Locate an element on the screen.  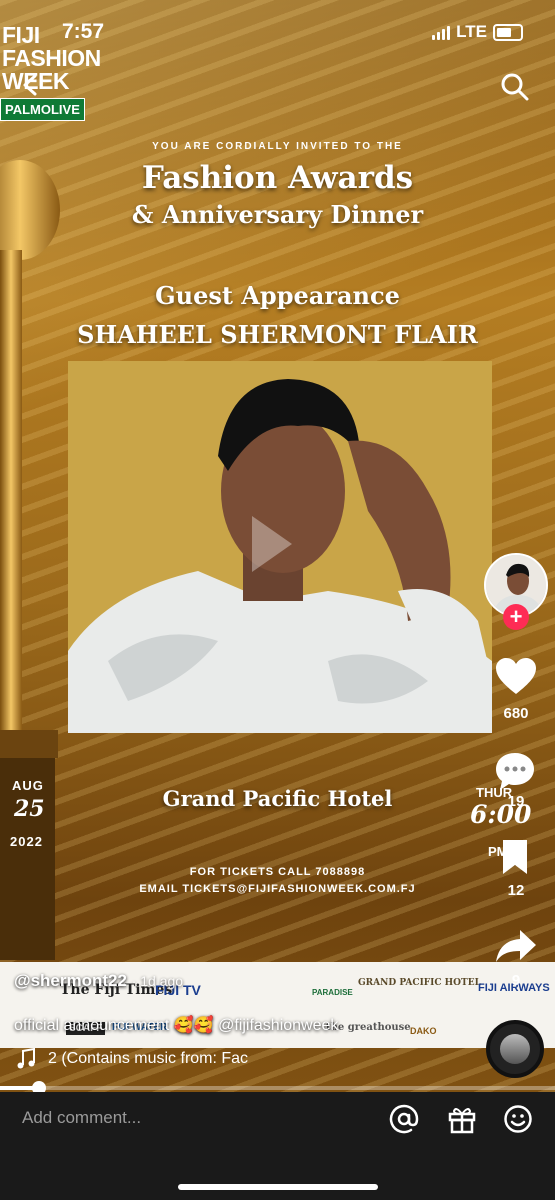
follow-button: + is located at coordinates (516, 617).